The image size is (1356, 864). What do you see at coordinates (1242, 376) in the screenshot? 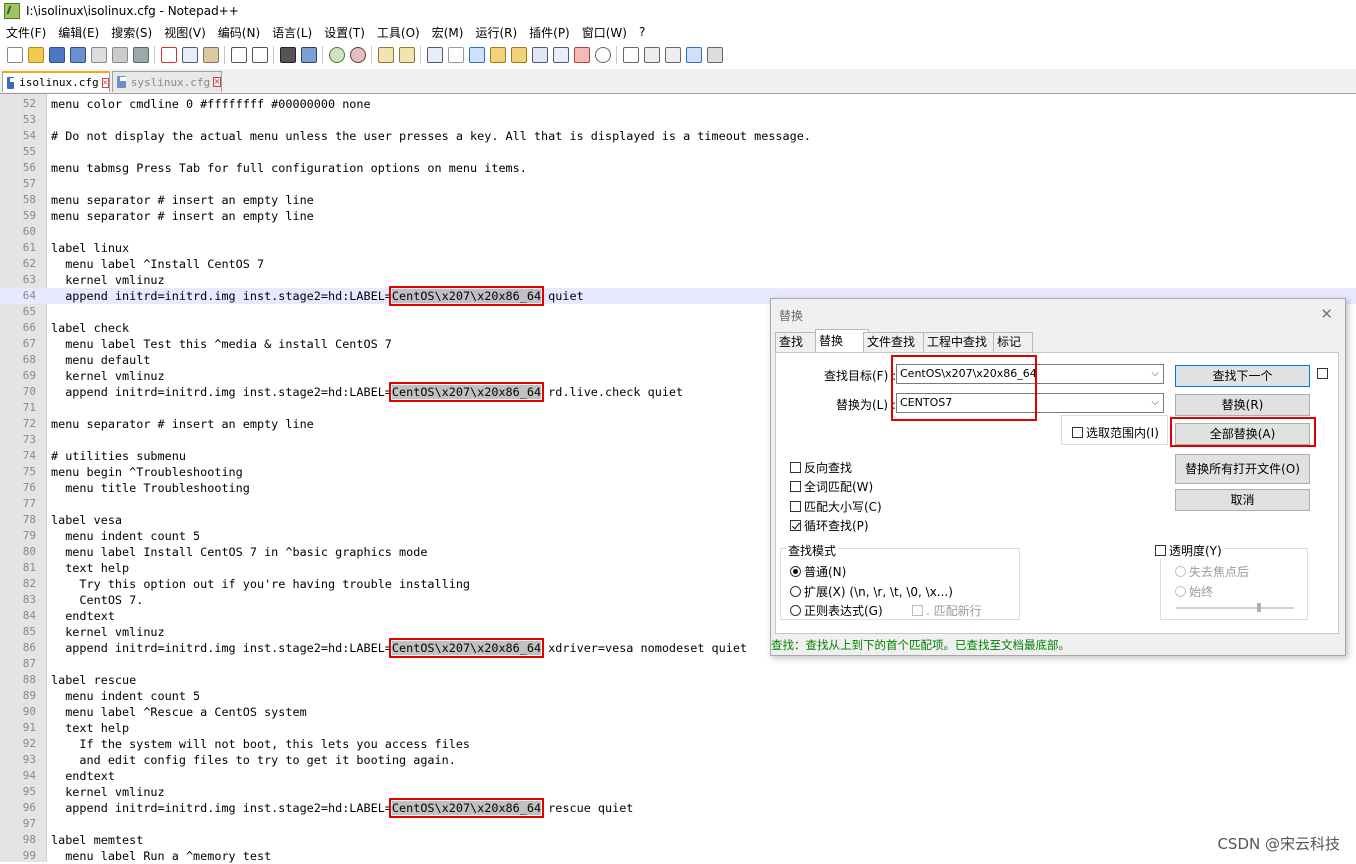
I see `find-next-button: 查找下一个` at bounding box center [1242, 376].